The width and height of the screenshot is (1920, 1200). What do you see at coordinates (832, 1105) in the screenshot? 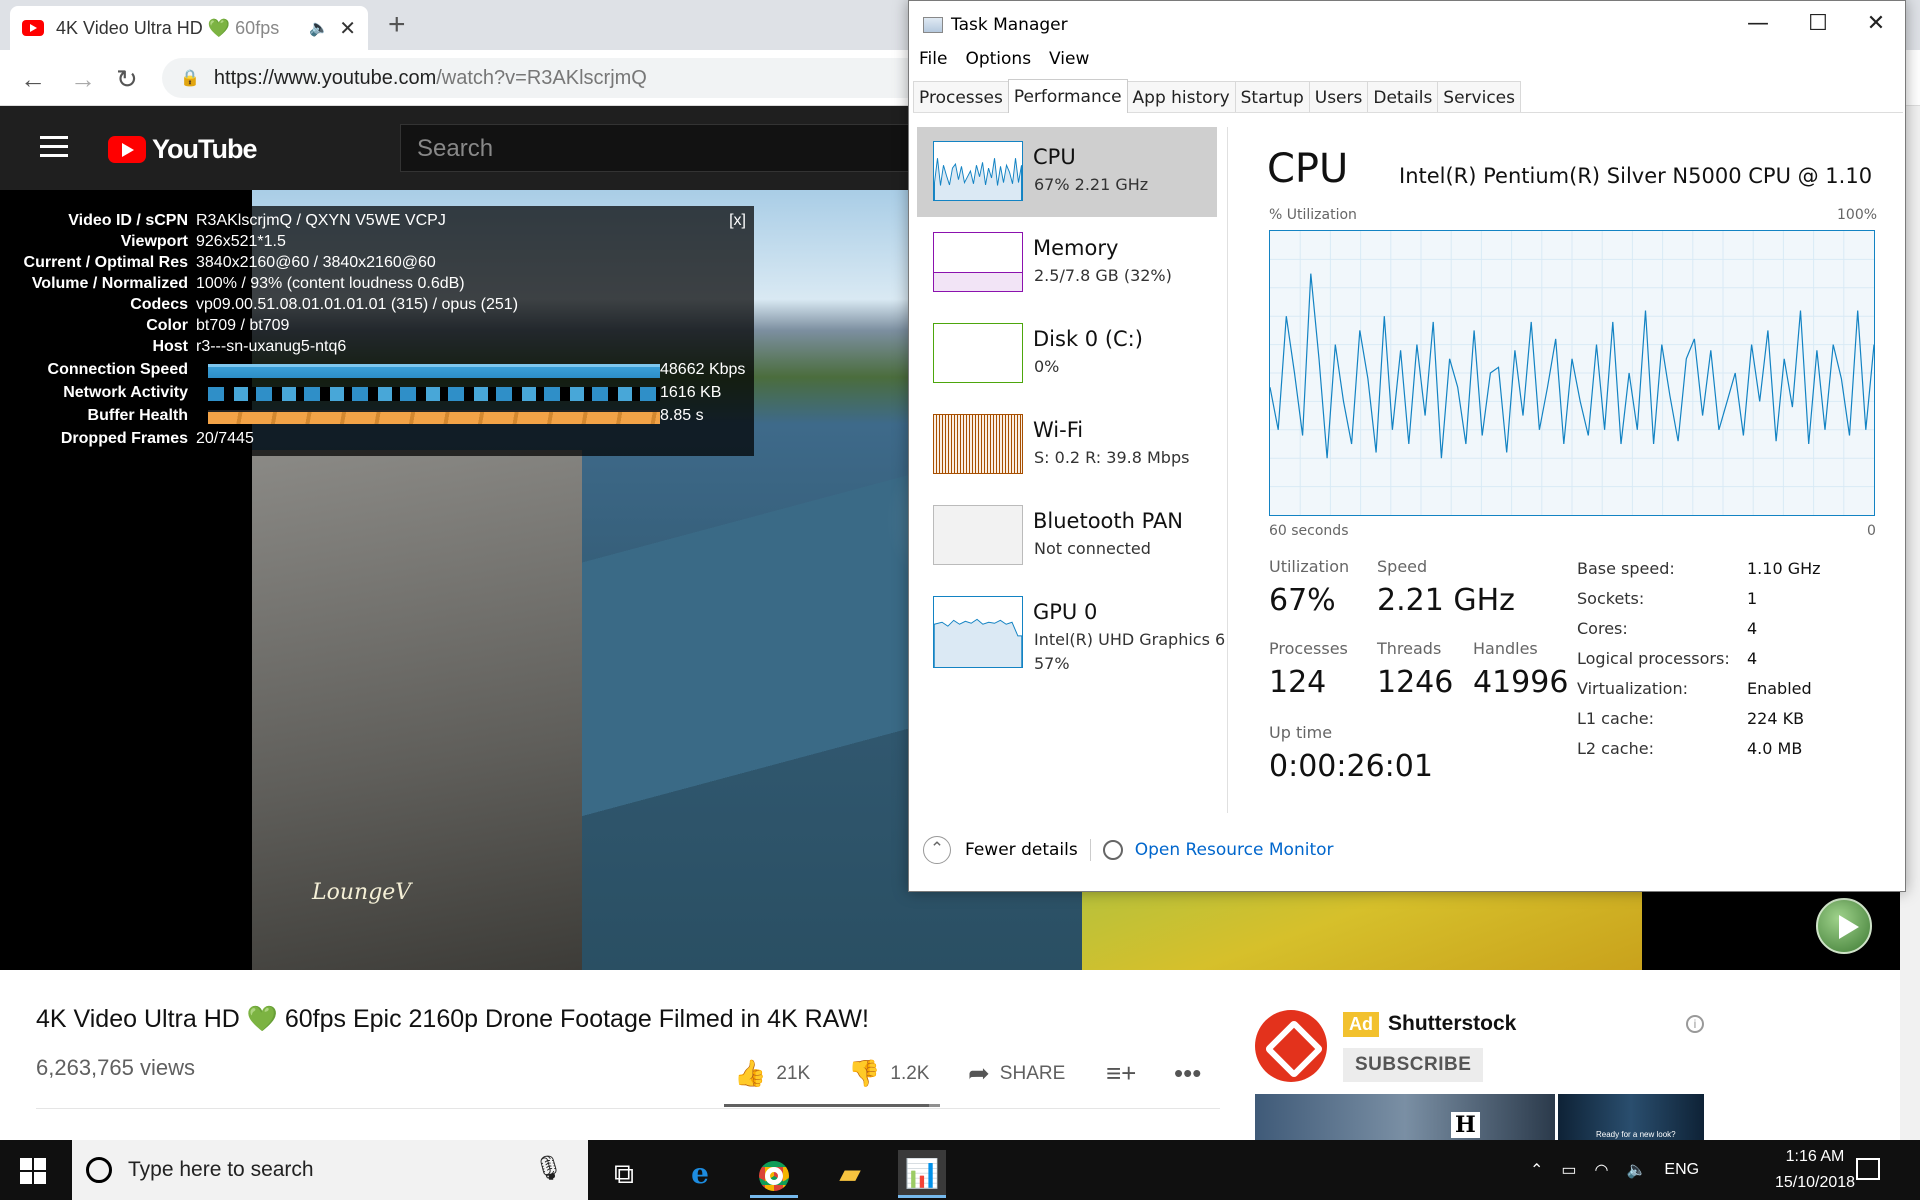
I see `like-ratio-bar` at bounding box center [832, 1105].